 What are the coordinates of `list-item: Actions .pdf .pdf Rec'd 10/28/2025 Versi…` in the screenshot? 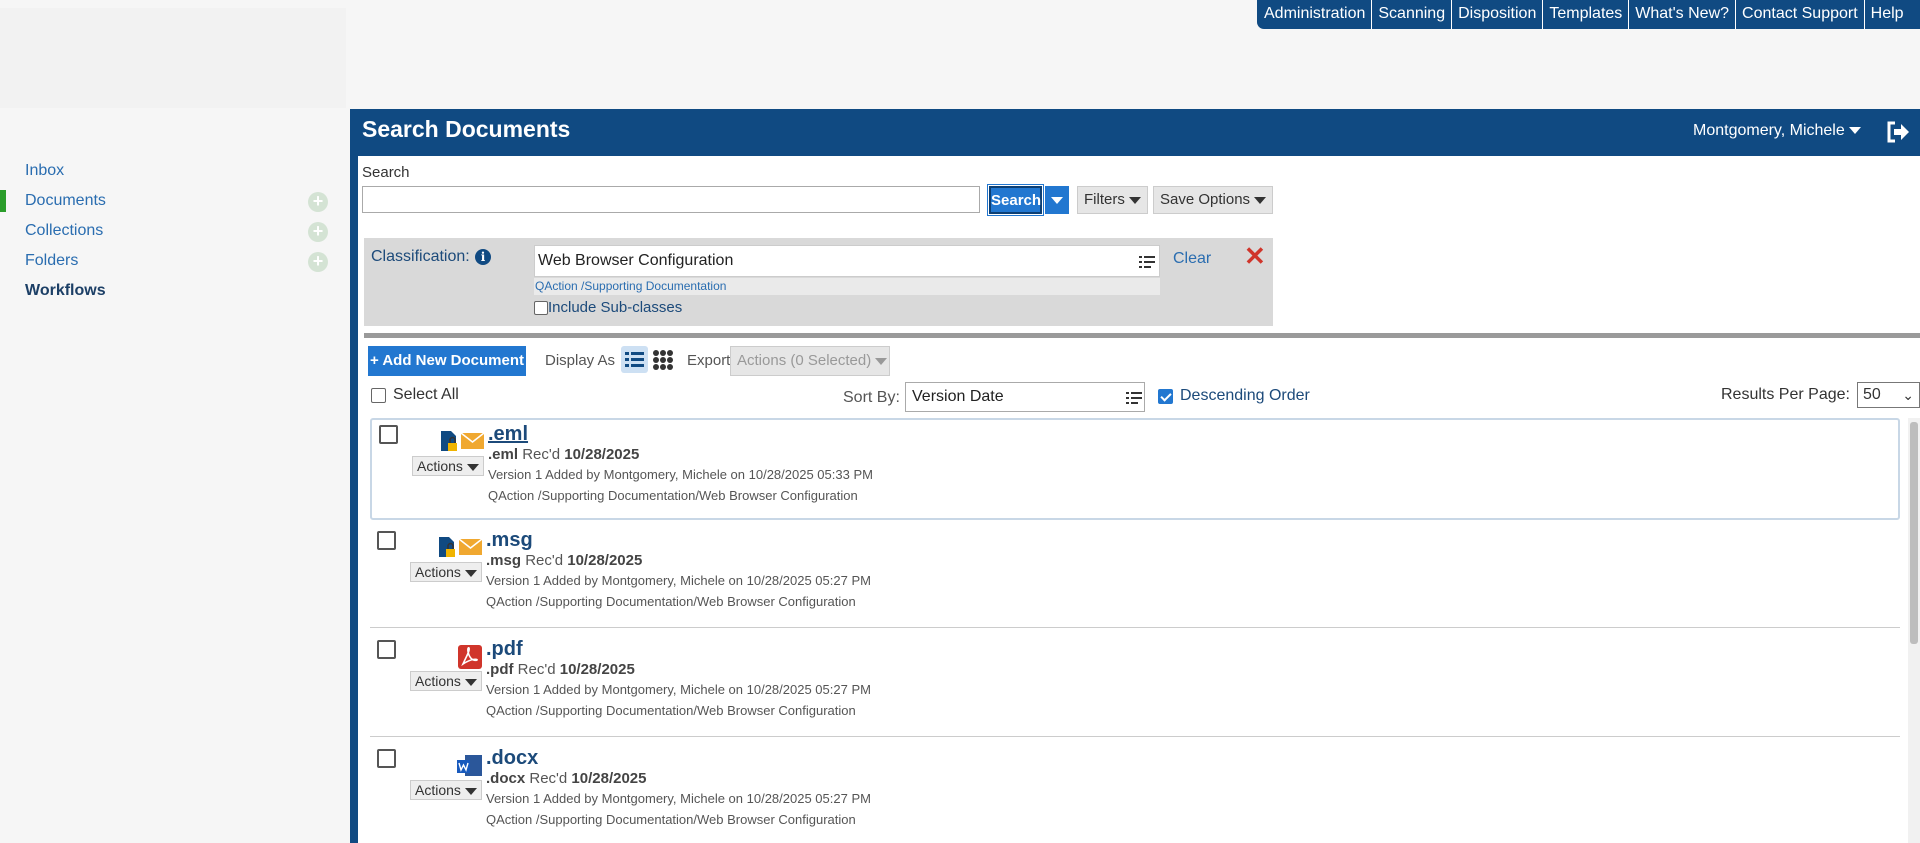 It's located at (1135, 686).